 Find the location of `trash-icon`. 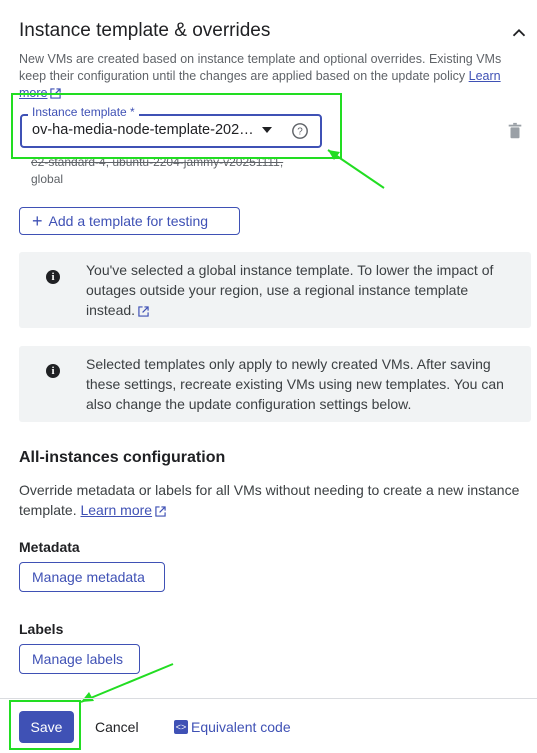

trash-icon is located at coordinates (515, 131).